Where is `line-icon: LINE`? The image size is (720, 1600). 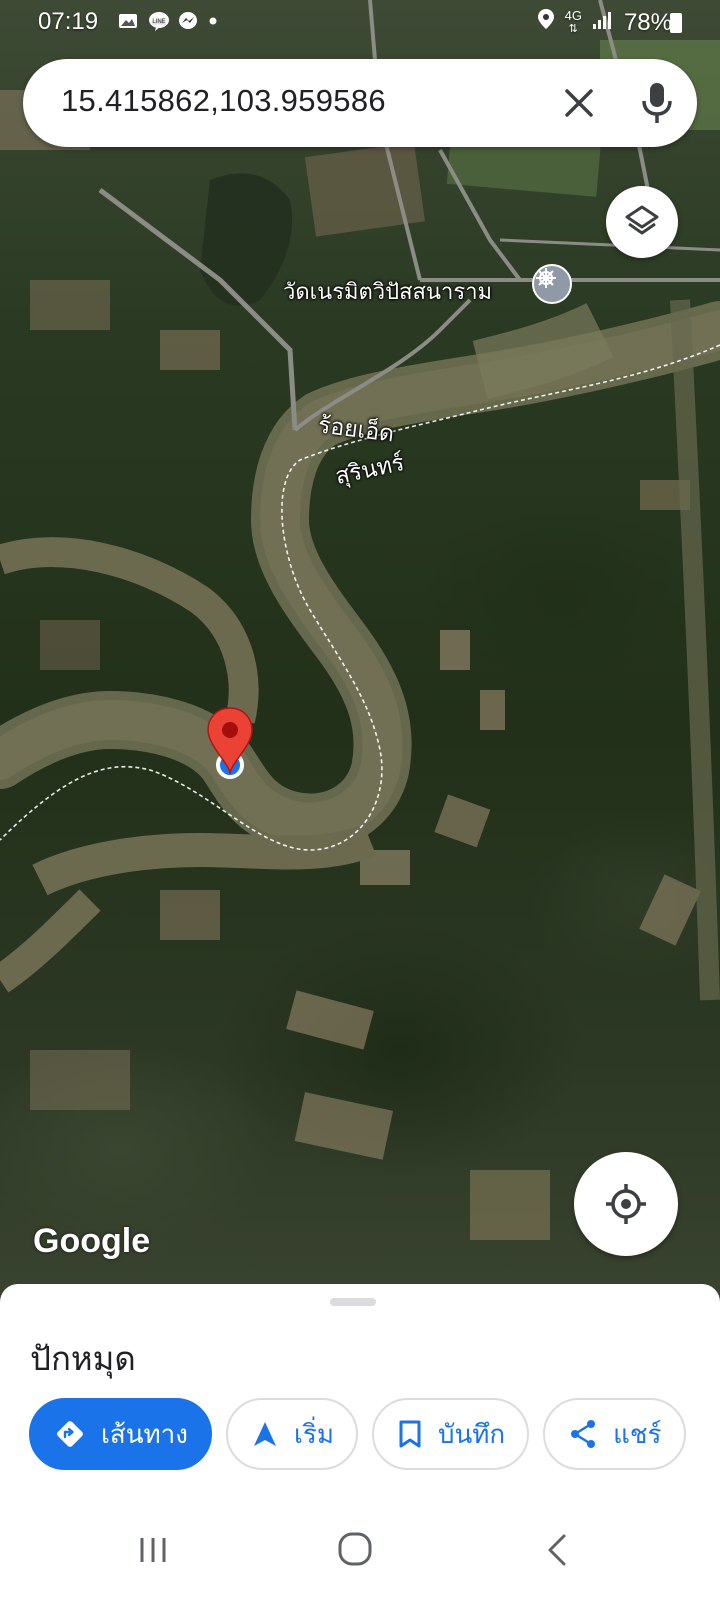
line-icon: LINE is located at coordinates (158, 20).